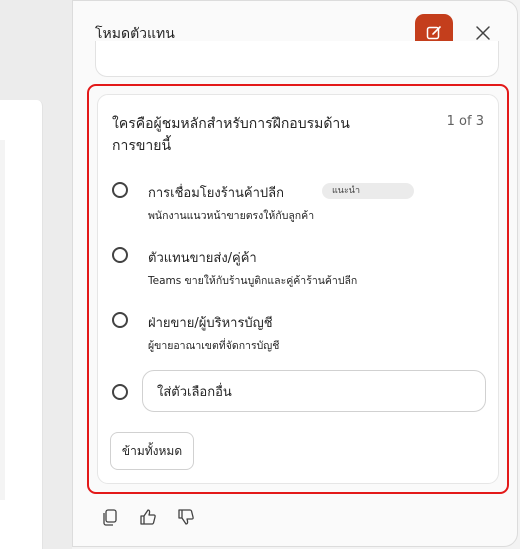 The height and width of the screenshot is (549, 520). Describe the element at coordinates (231, 216) in the screenshot. I see `option-description: พนักงานแนวหน้าขายตรงให้กับลูกค้า` at that location.